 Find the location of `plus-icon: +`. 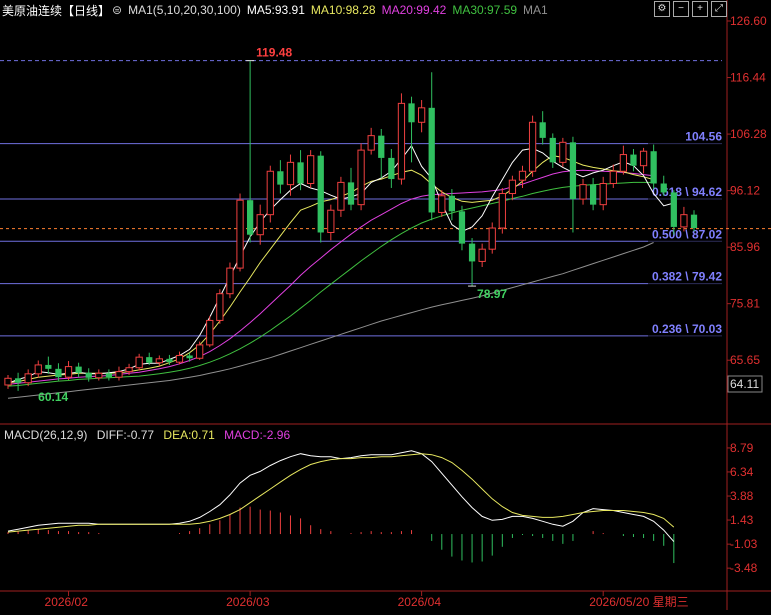

plus-icon: + is located at coordinates (700, 9).